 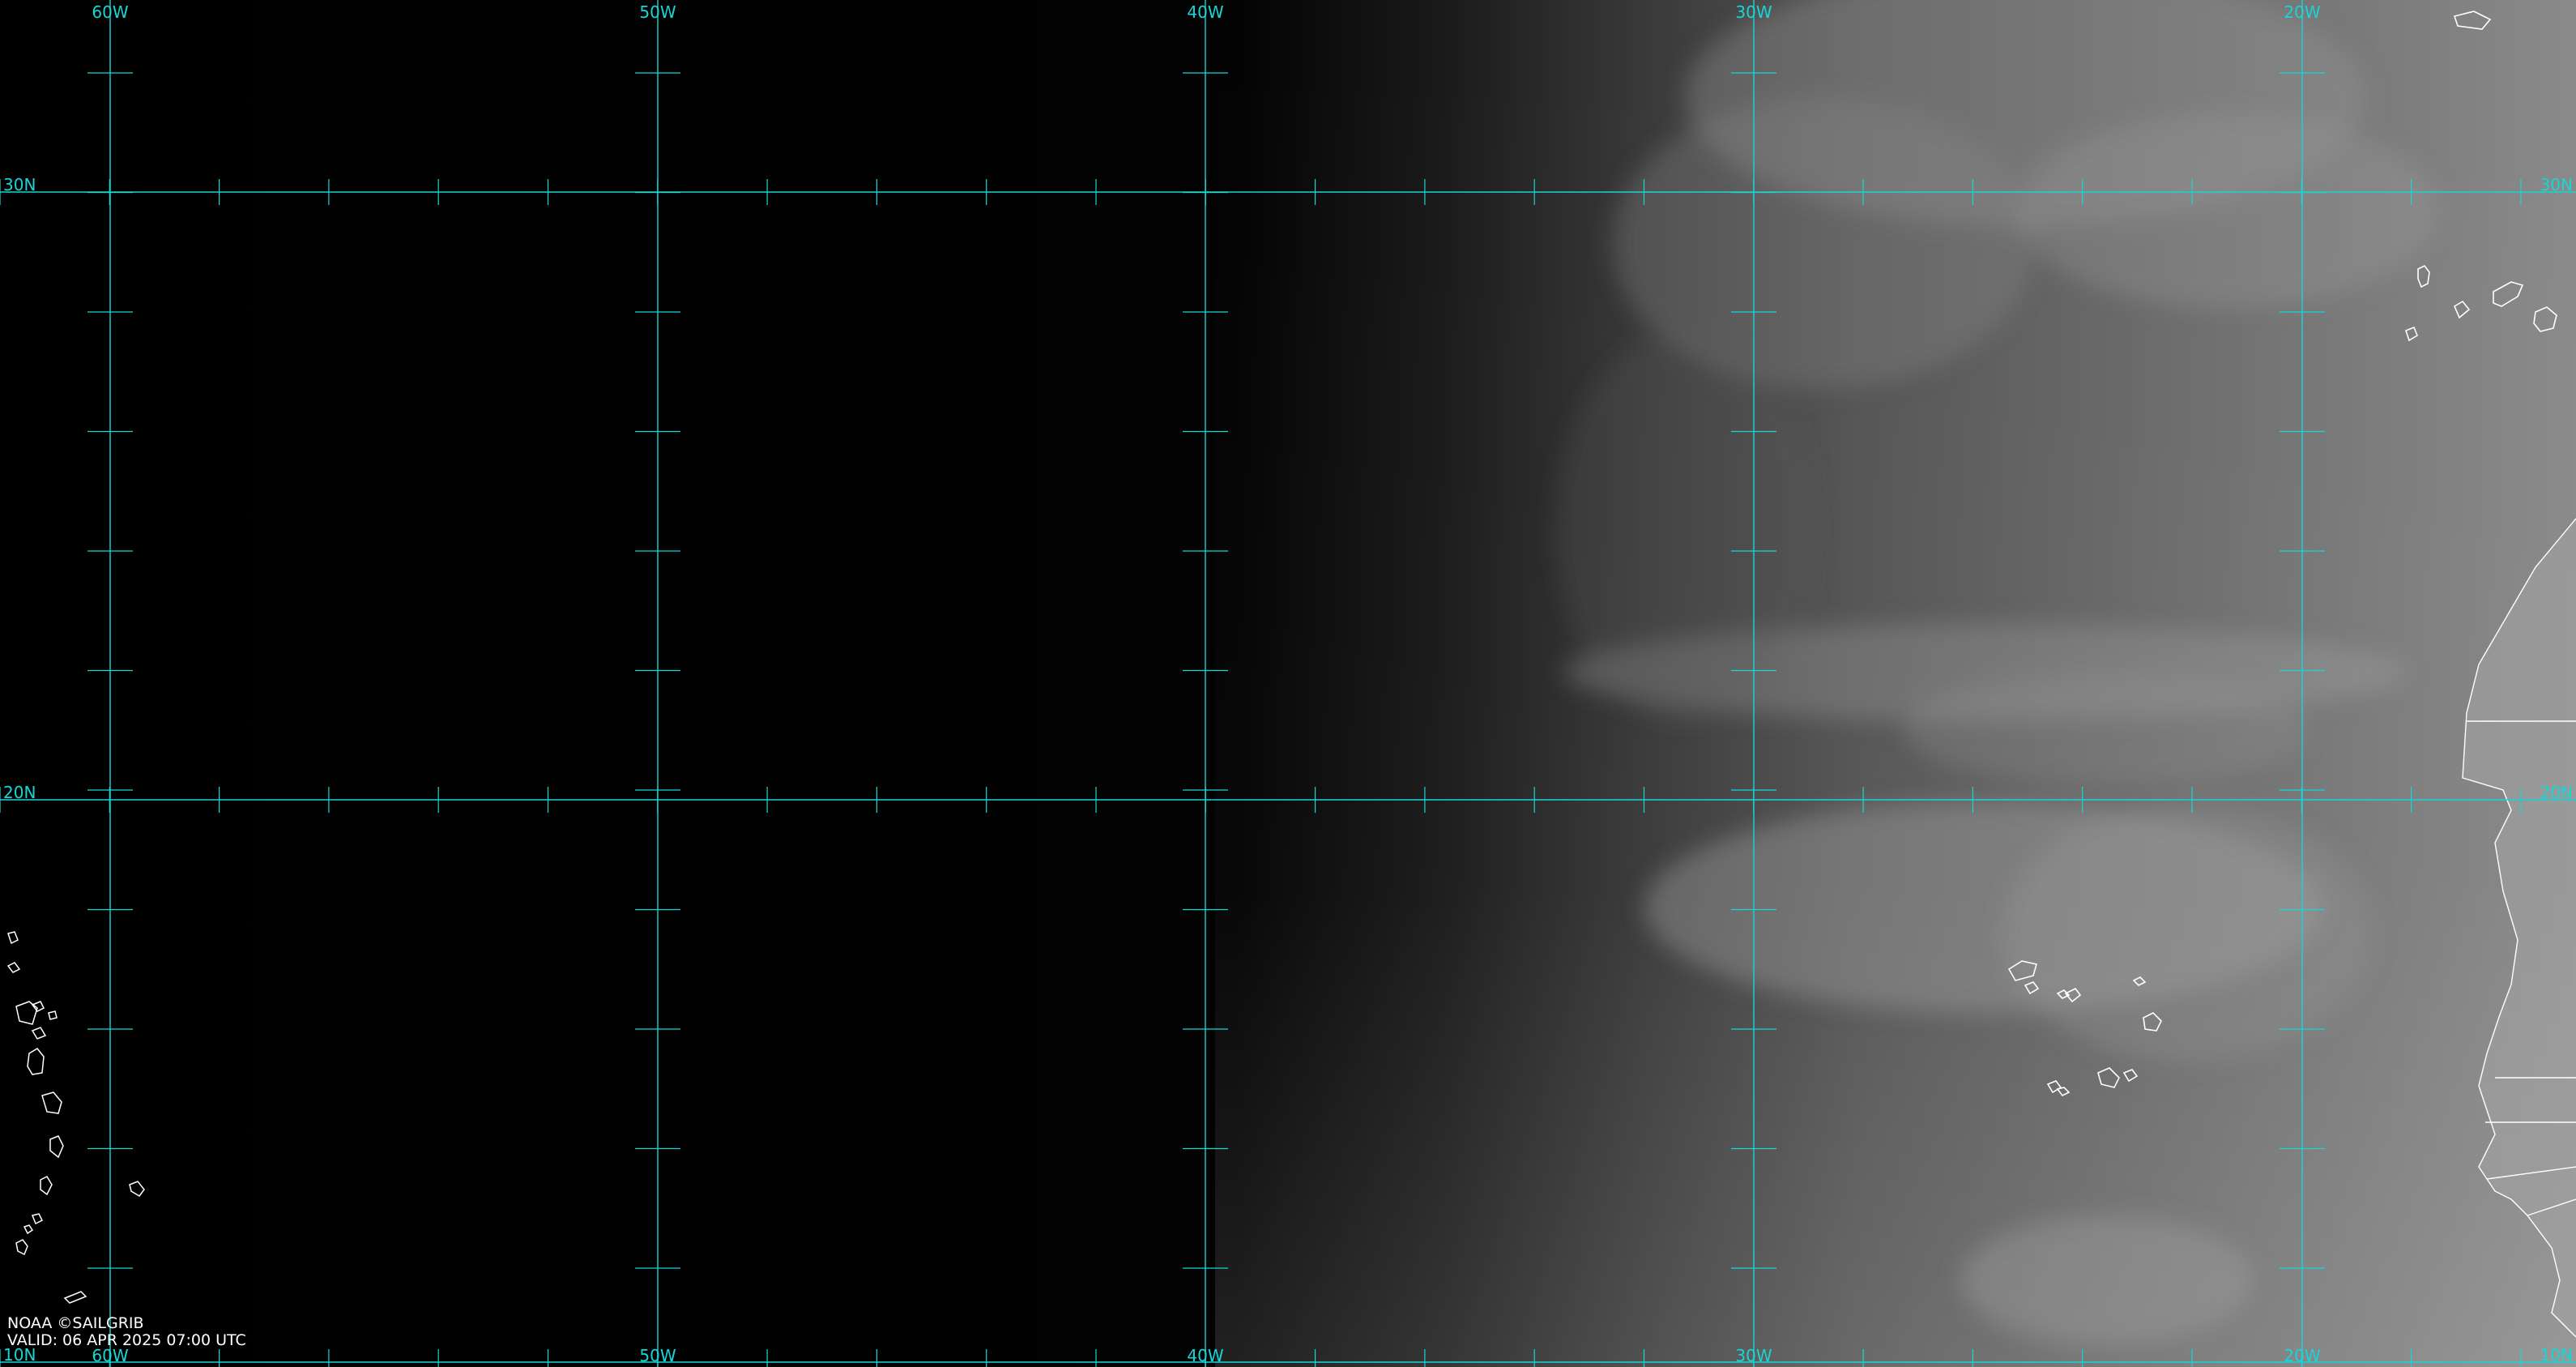 What do you see at coordinates (126, 1340) in the screenshot?
I see `valid-timestamp: VALID: 06 APR 2025 07:00 UTC` at bounding box center [126, 1340].